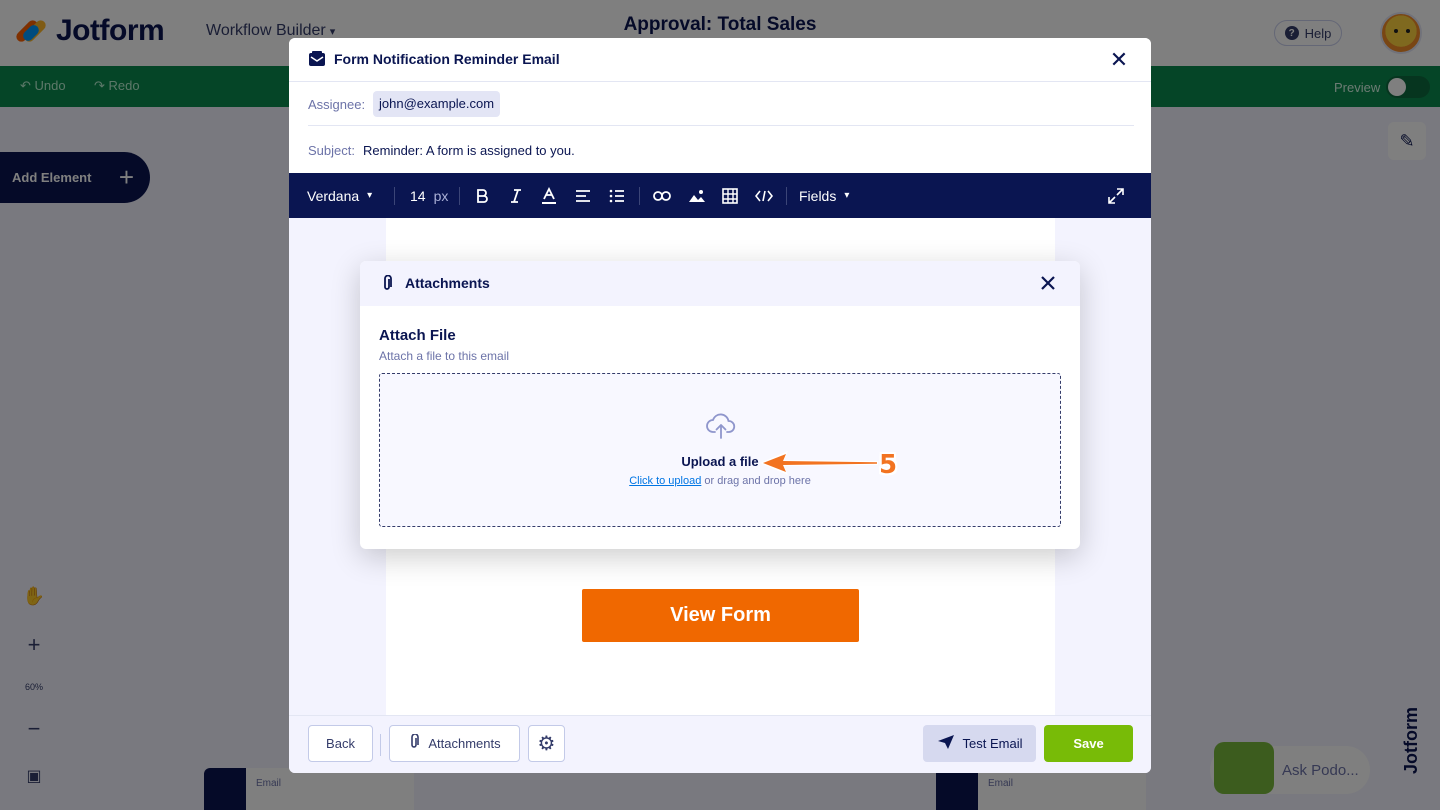  I want to click on gear-icon: ⚙, so click(546, 744).